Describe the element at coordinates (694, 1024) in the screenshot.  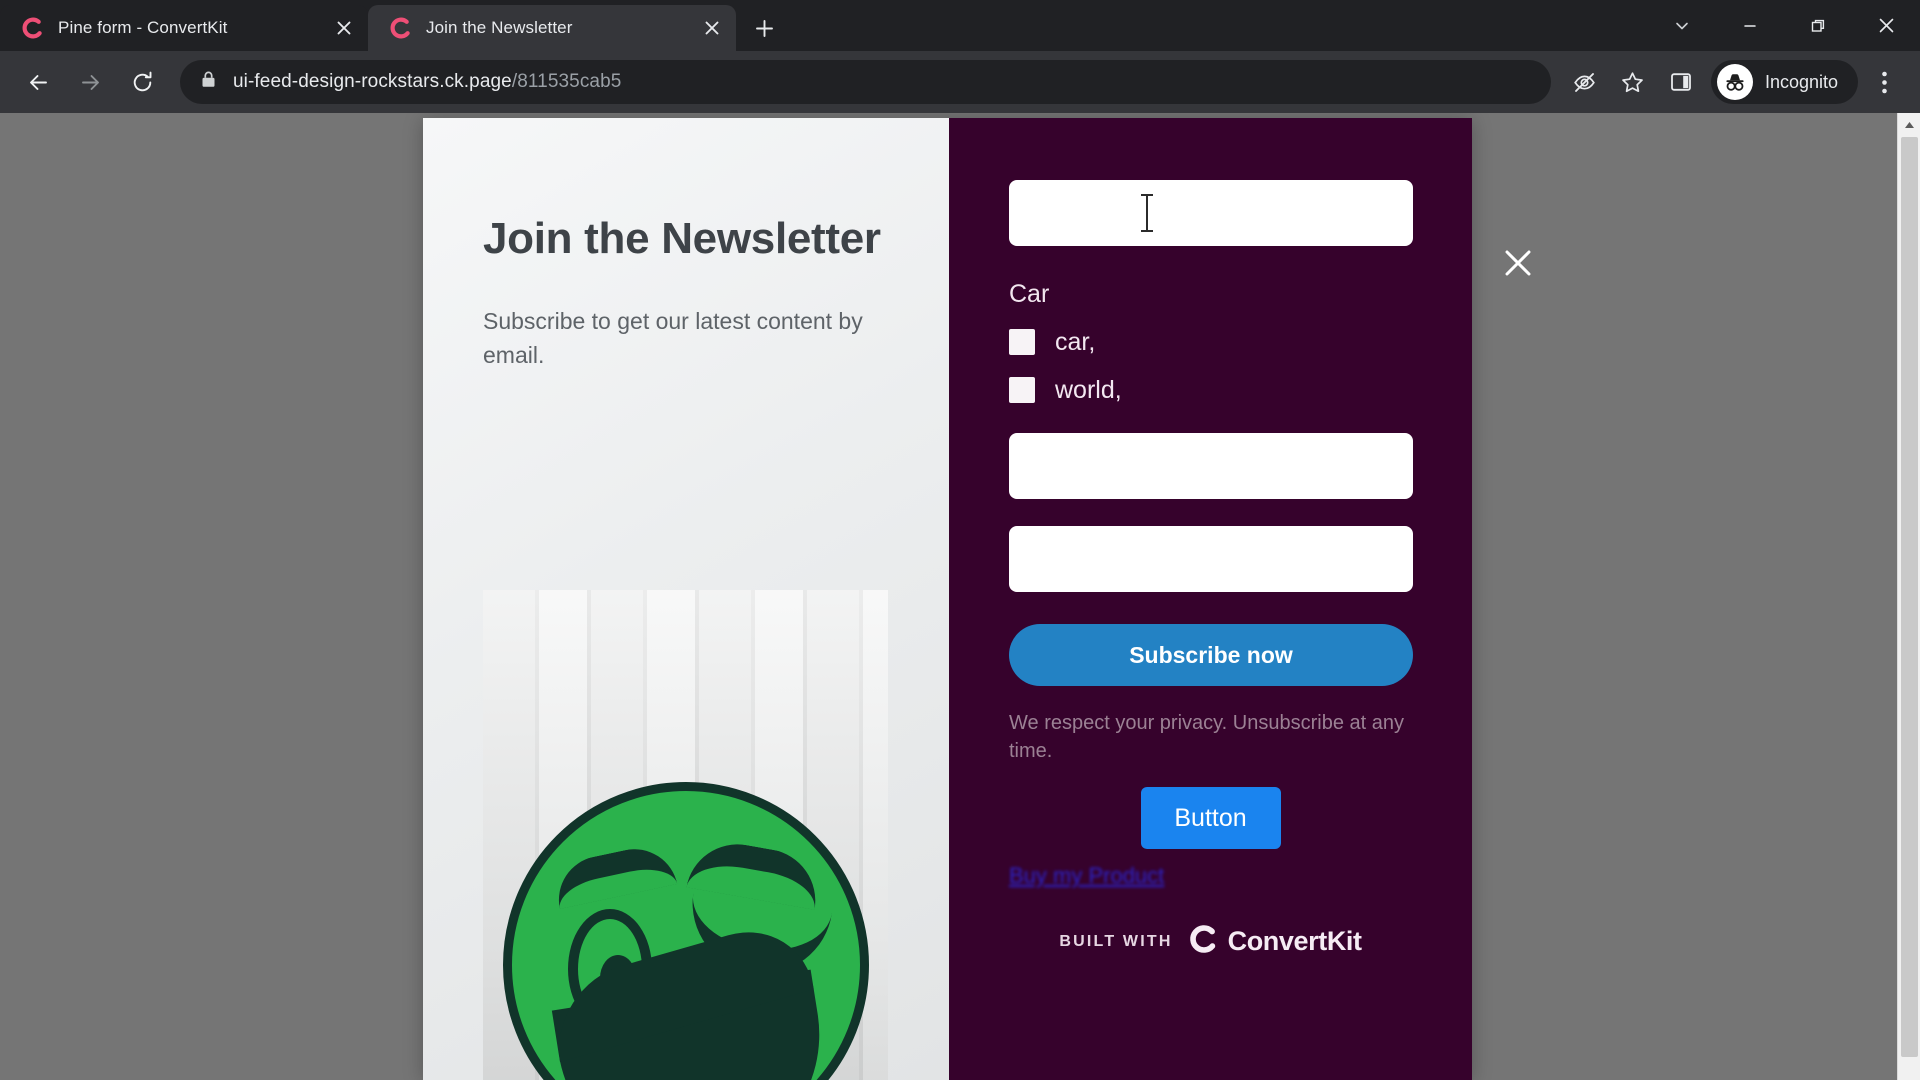
I see `smiley-mouth` at that location.